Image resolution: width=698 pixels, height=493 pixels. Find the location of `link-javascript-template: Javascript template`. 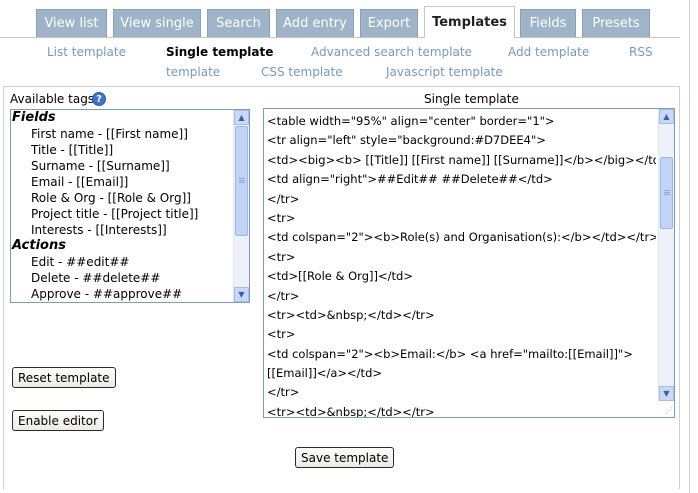

link-javascript-template: Javascript template is located at coordinates (444, 72).